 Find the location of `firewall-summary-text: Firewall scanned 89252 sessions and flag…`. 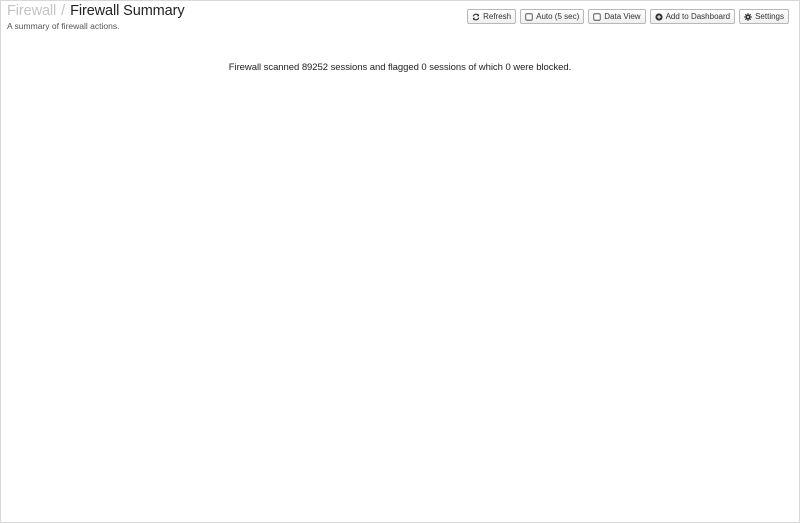

firewall-summary-text: Firewall scanned 89252 sessions and flag… is located at coordinates (400, 67).